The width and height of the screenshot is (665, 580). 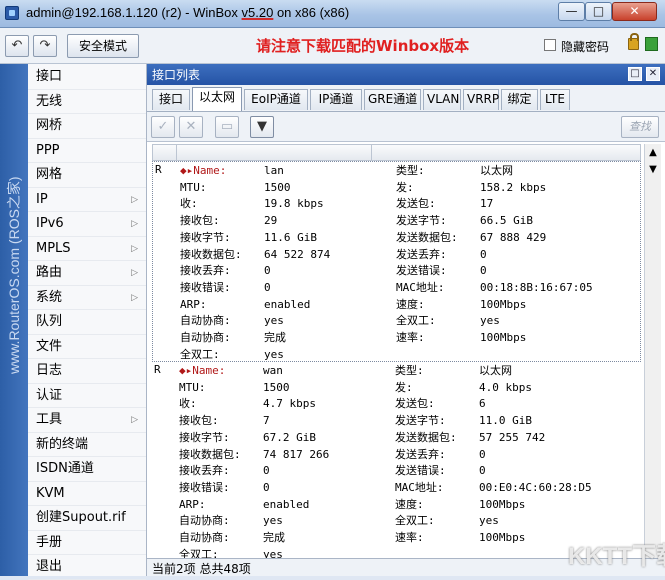 I want to click on menu-item: 工具 ▷, so click(x=87, y=420).